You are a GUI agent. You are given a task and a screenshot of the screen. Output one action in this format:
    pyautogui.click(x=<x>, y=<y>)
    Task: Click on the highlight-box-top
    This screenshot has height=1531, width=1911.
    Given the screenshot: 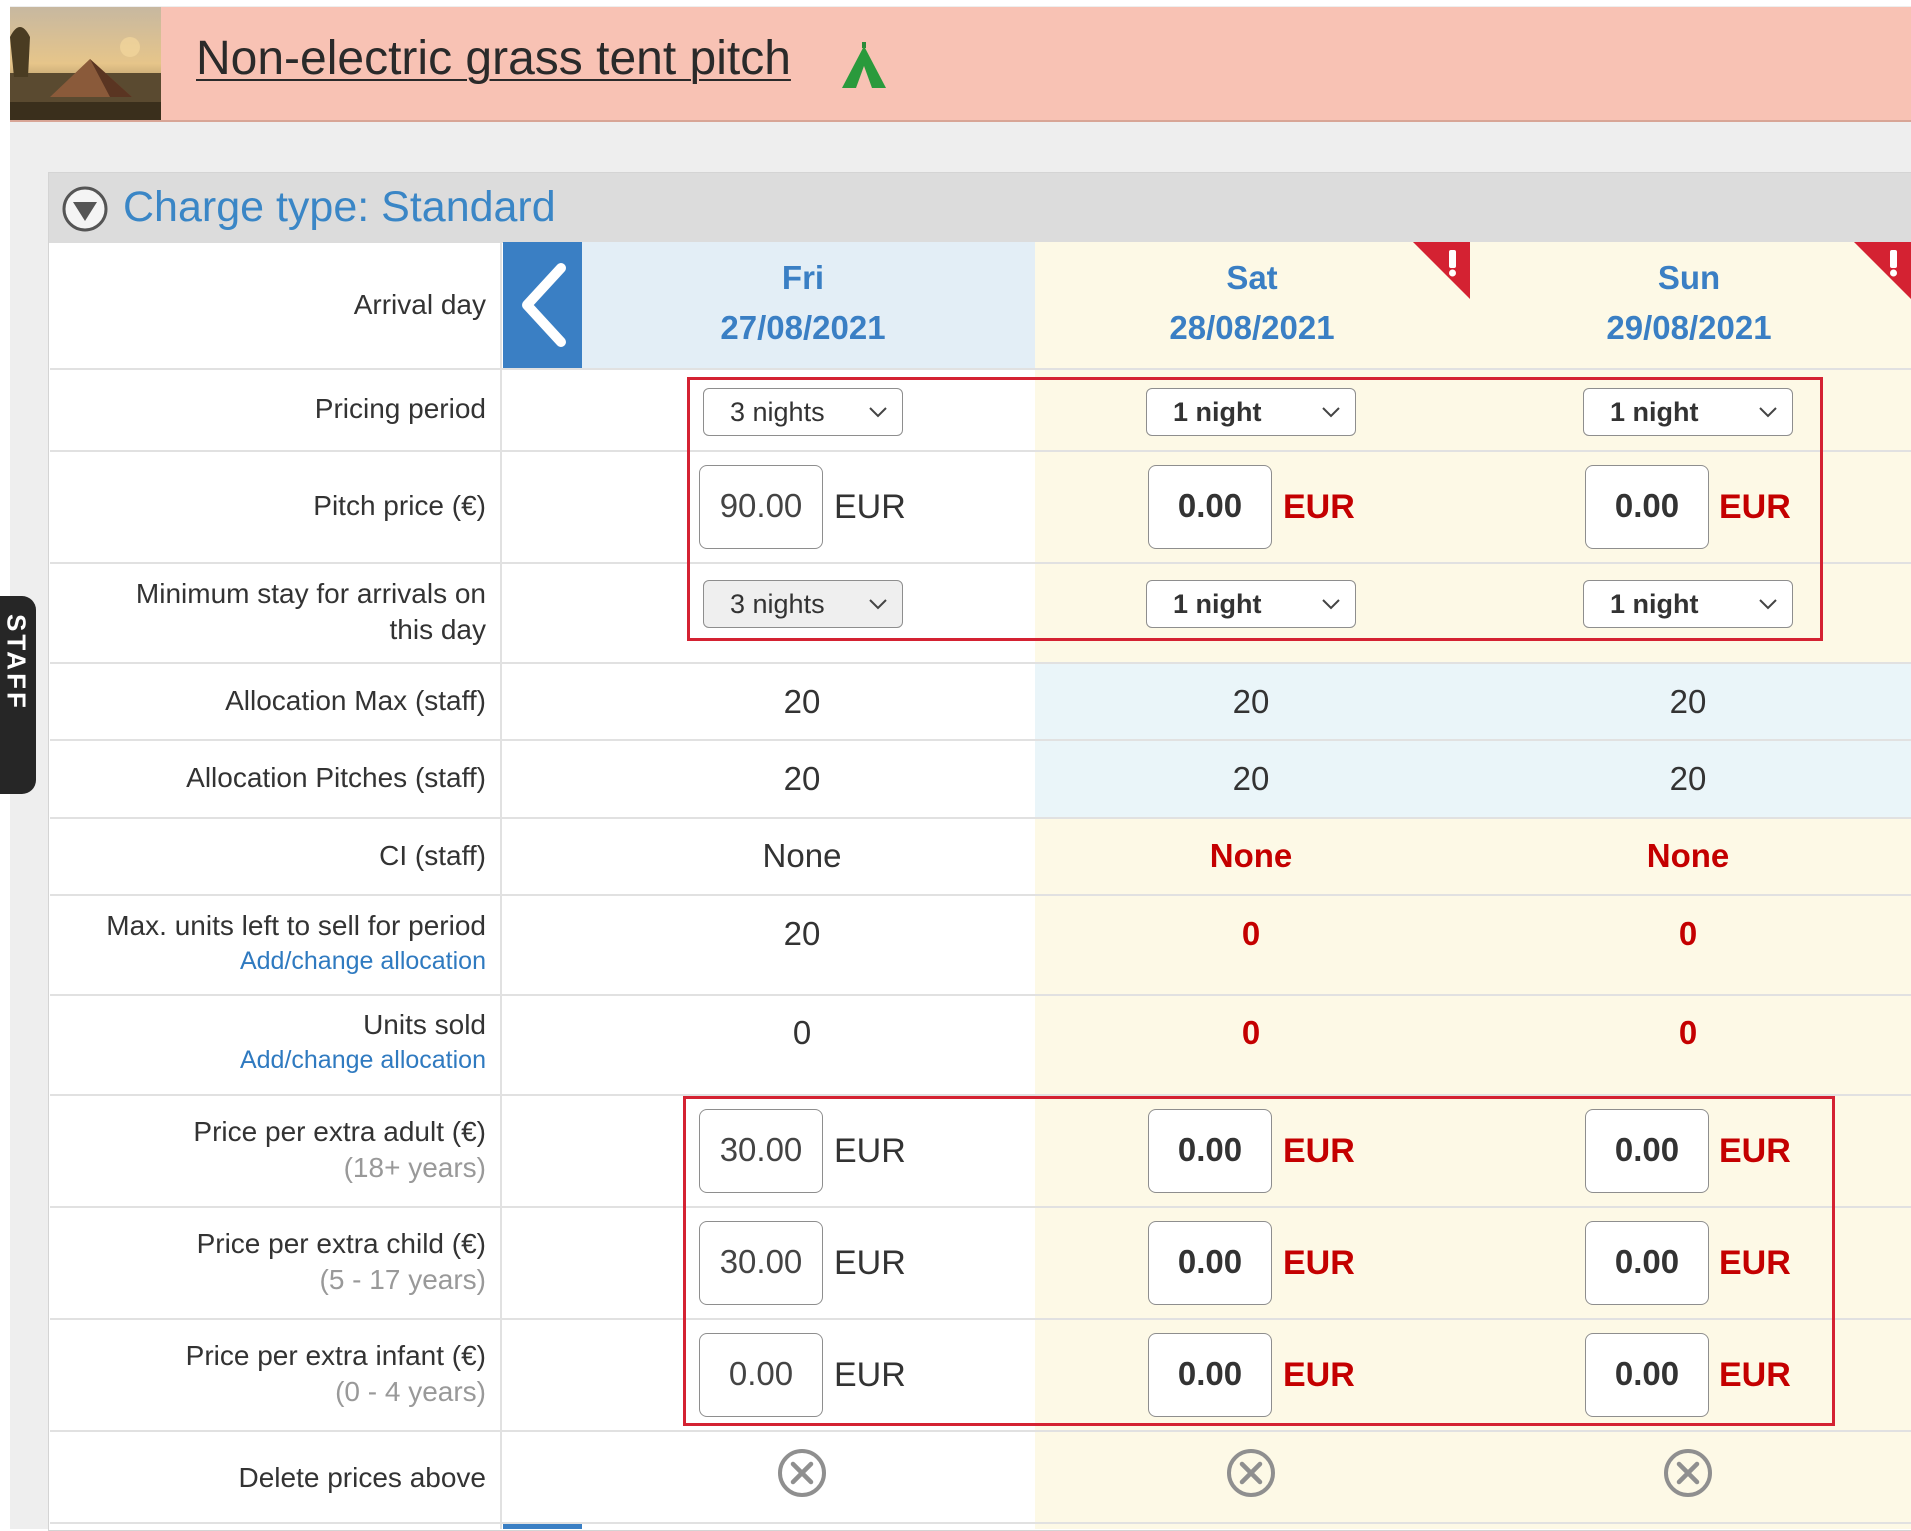 What is the action you would take?
    pyautogui.click(x=1255, y=509)
    